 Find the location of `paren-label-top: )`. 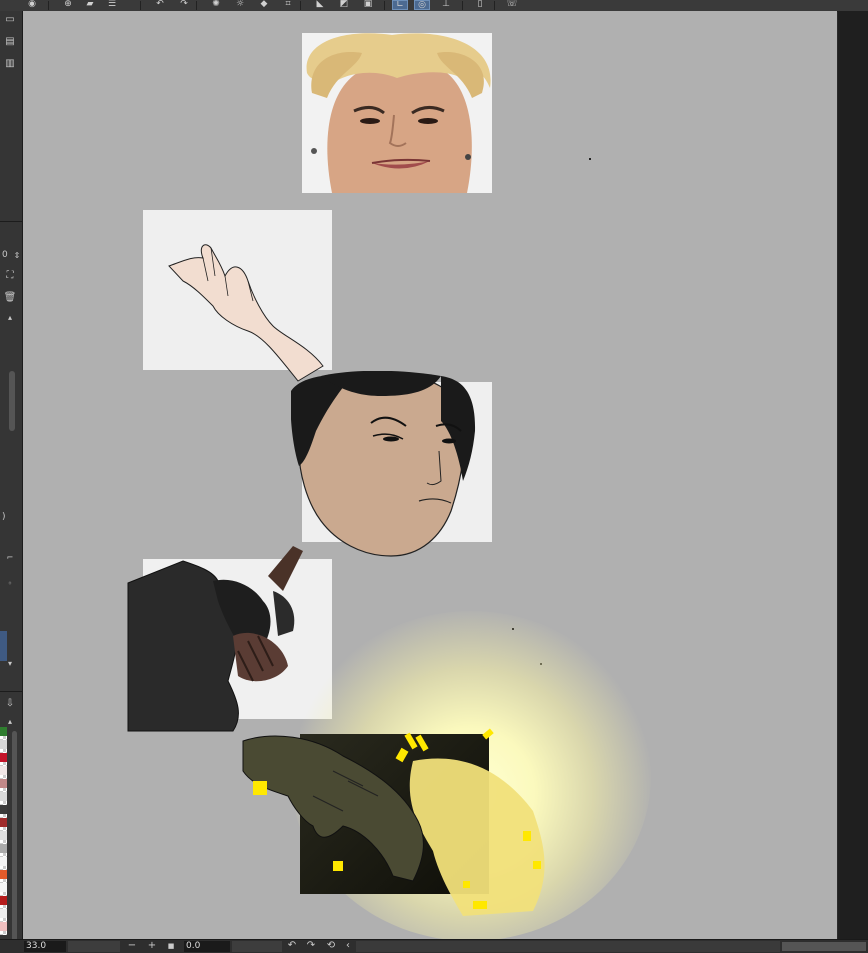

paren-label-top: ) is located at coordinates (4, 517).